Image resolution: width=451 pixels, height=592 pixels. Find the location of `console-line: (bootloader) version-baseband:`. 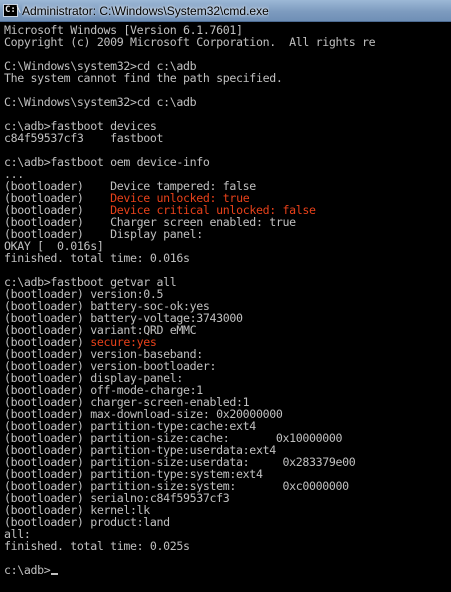

console-line: (bootloader) version-baseband: is located at coordinates (227, 354).